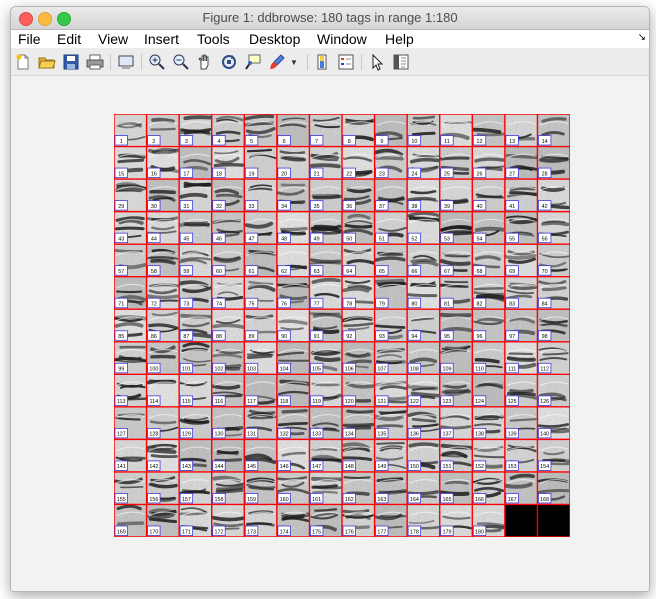 This screenshot has width=656, height=599. Describe the element at coordinates (277, 62) in the screenshot. I see `brush-icon` at that location.